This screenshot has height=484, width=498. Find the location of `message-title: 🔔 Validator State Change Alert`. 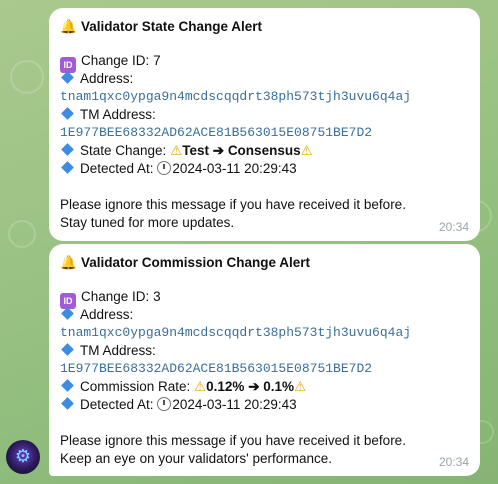

message-title: 🔔 Validator State Change Alert is located at coordinates (161, 26).